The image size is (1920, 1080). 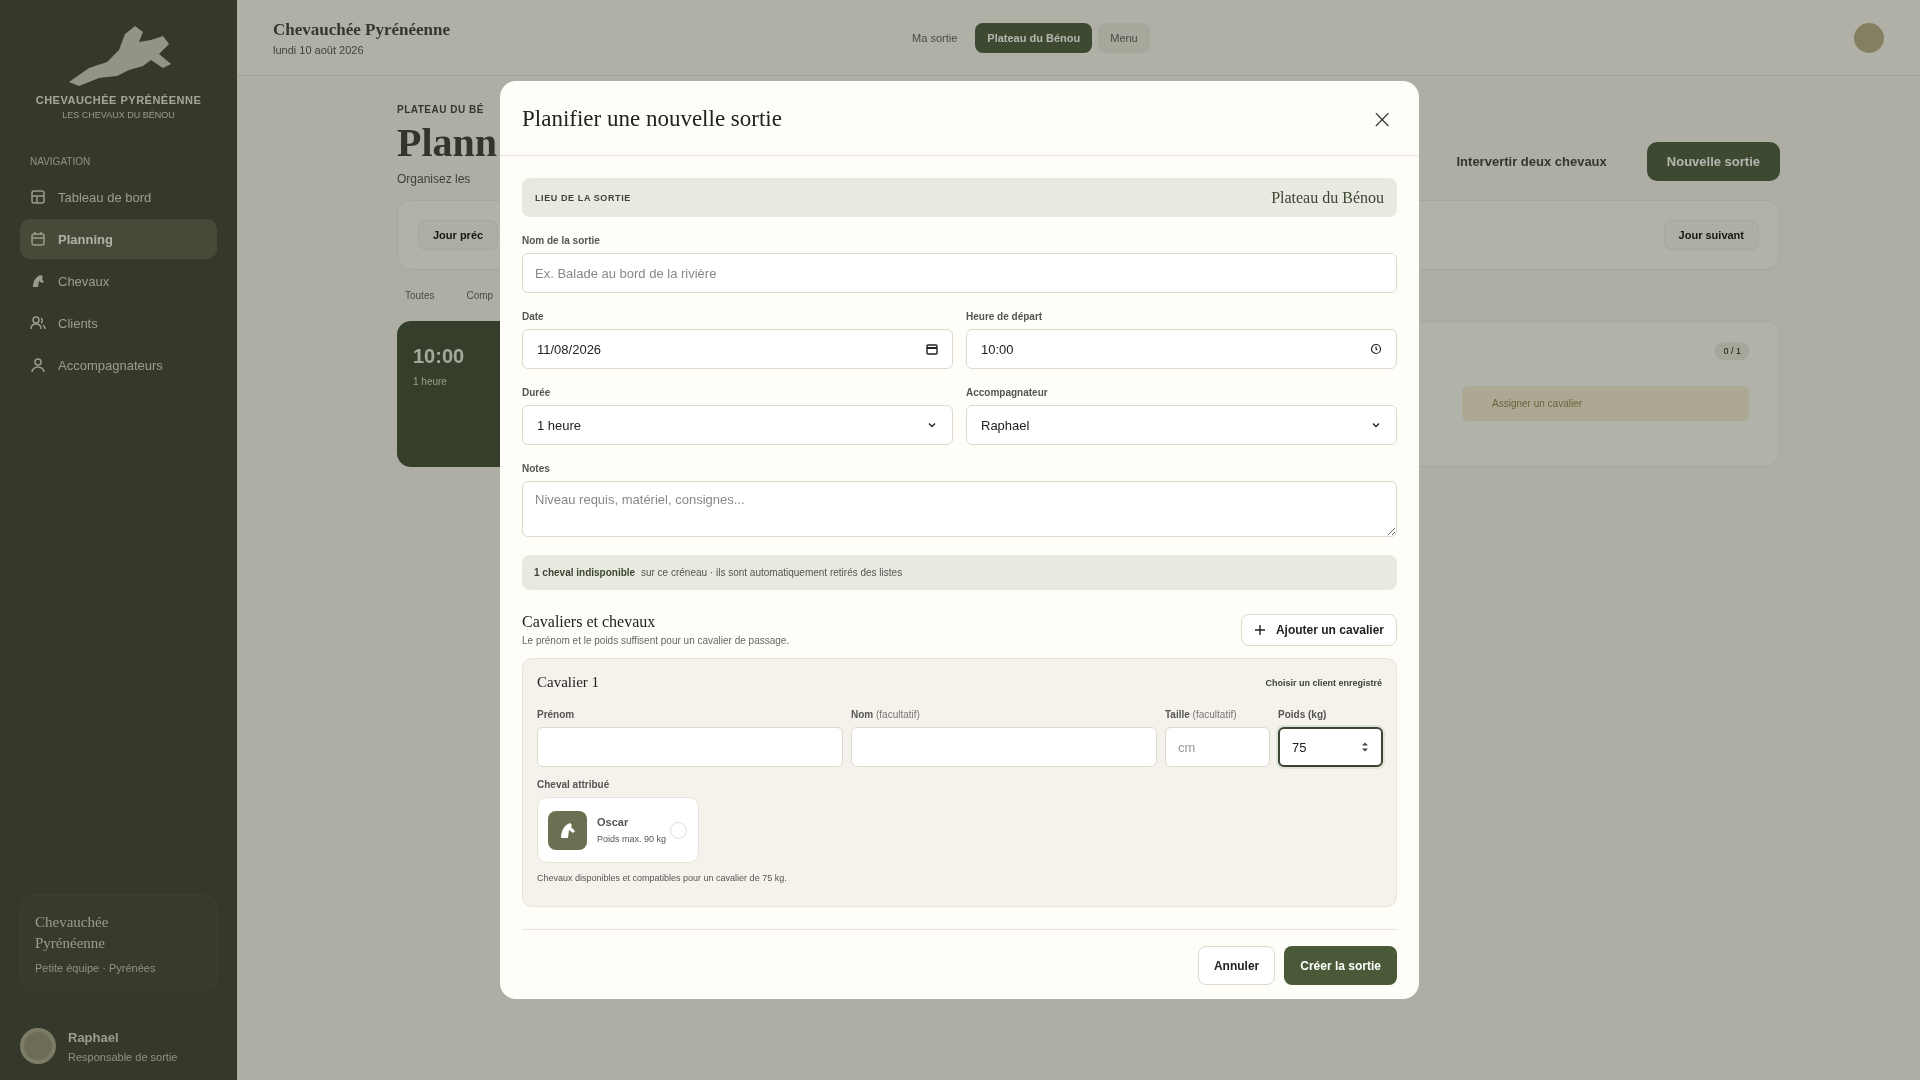 What do you see at coordinates (118, 197) in the screenshot?
I see `nav-item: Tableau de bord` at bounding box center [118, 197].